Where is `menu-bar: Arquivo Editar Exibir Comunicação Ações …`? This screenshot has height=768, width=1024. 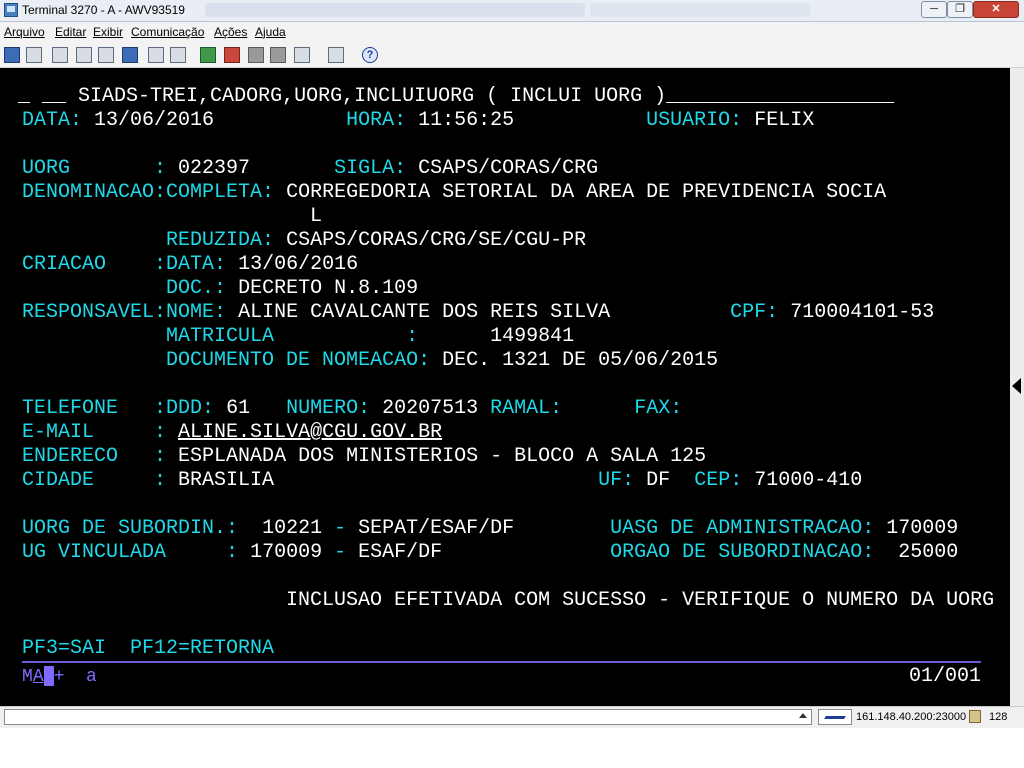
menu-bar: Arquivo Editar Exibir Comunicação Ações … is located at coordinates (512, 32).